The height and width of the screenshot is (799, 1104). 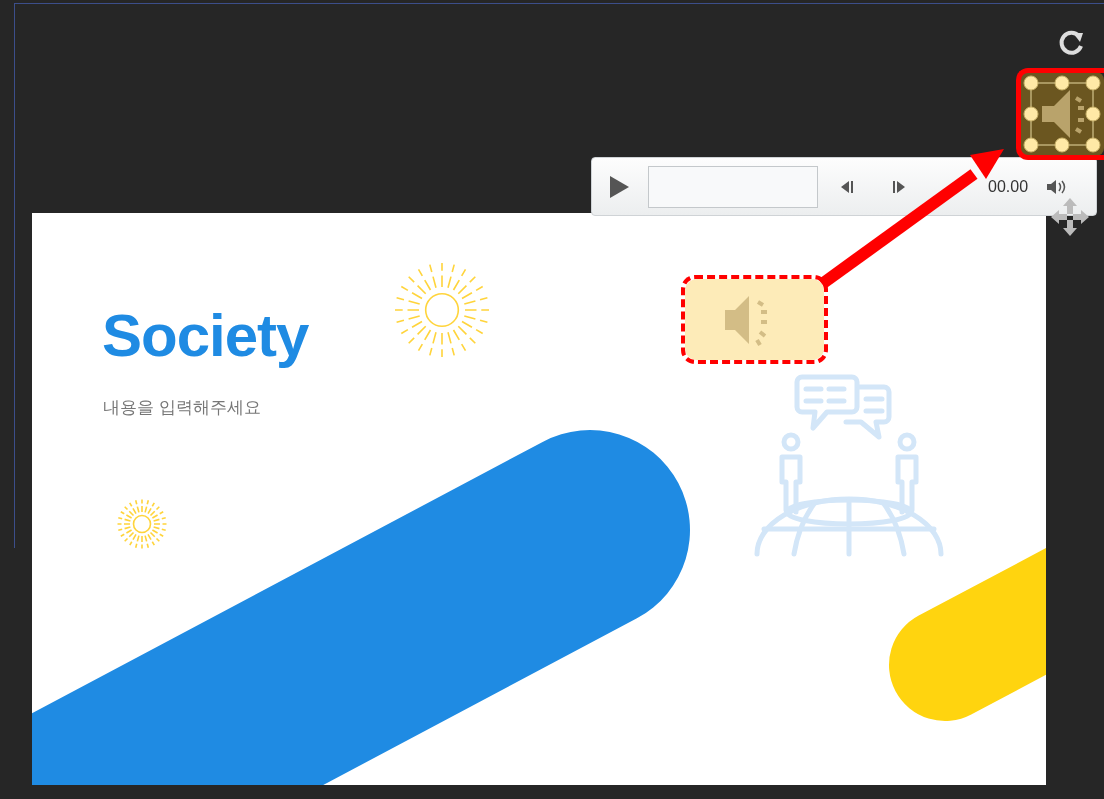 What do you see at coordinates (1008, 186) in the screenshot?
I see `playback-time: 00.00` at bounding box center [1008, 186].